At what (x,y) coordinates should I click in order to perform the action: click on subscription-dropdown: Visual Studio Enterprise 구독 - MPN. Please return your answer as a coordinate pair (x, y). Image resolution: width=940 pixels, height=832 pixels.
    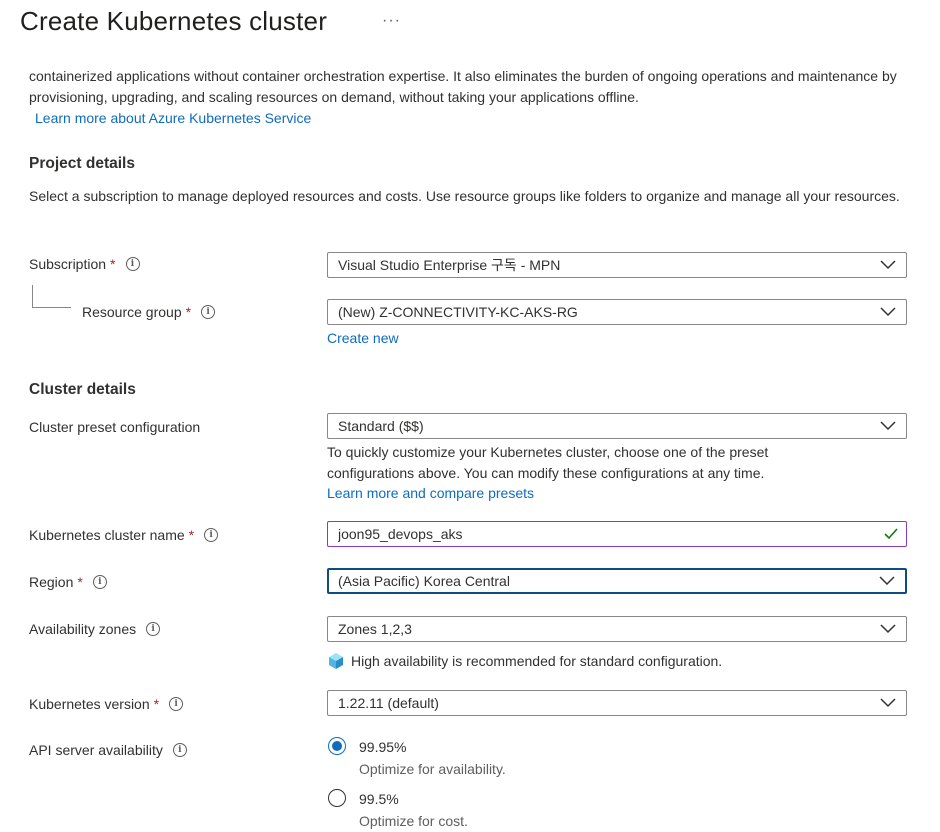
    Looking at the image, I should click on (617, 265).